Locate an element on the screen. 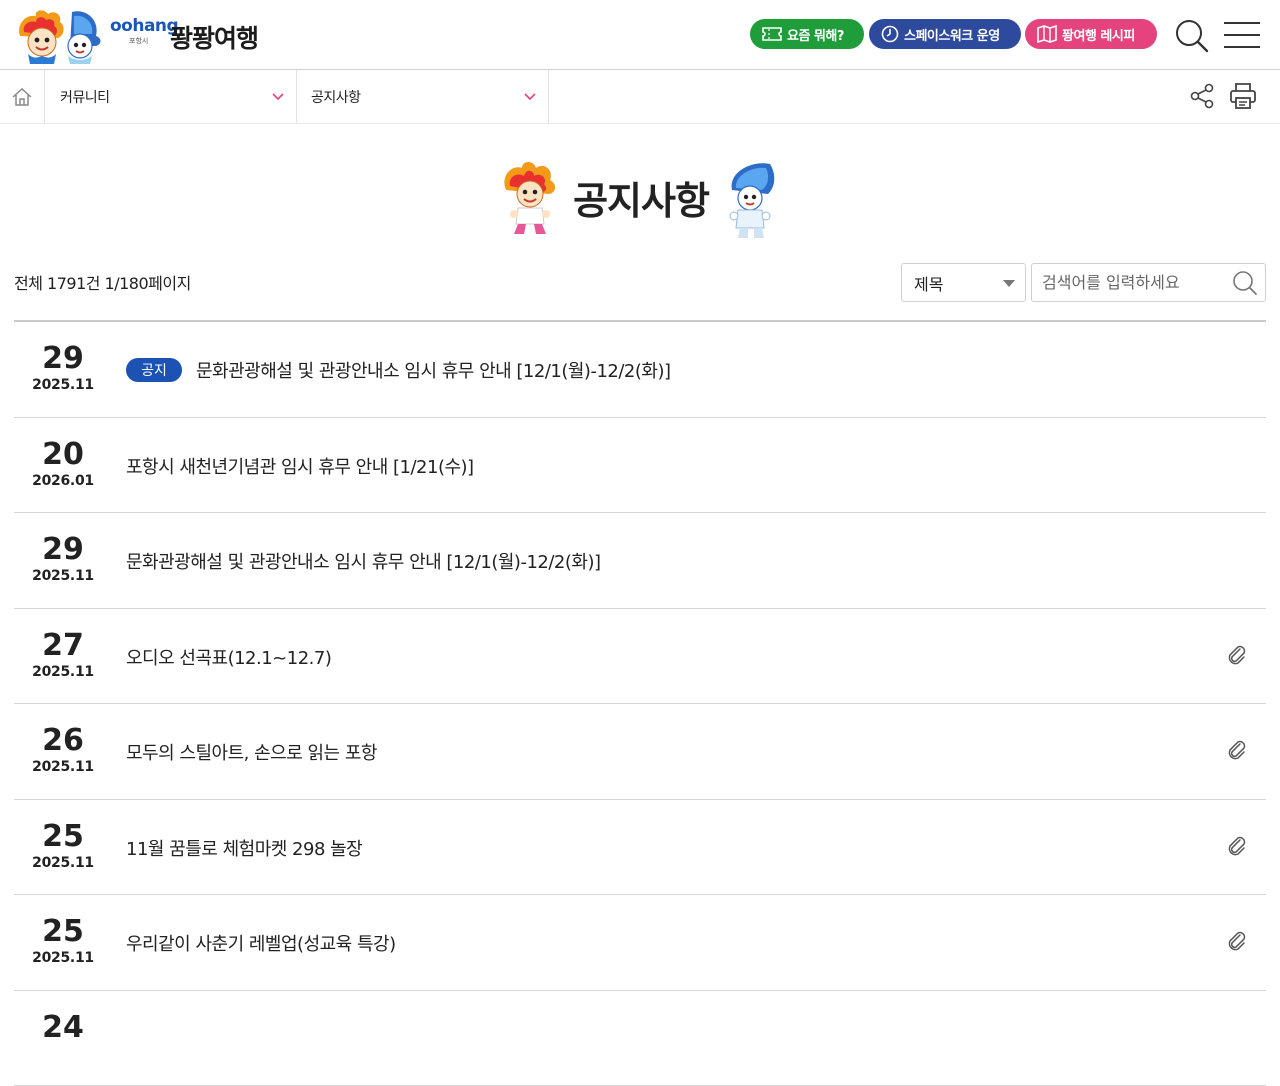 The width and height of the screenshot is (1280, 1086). menu-icon is located at coordinates (1242, 35).